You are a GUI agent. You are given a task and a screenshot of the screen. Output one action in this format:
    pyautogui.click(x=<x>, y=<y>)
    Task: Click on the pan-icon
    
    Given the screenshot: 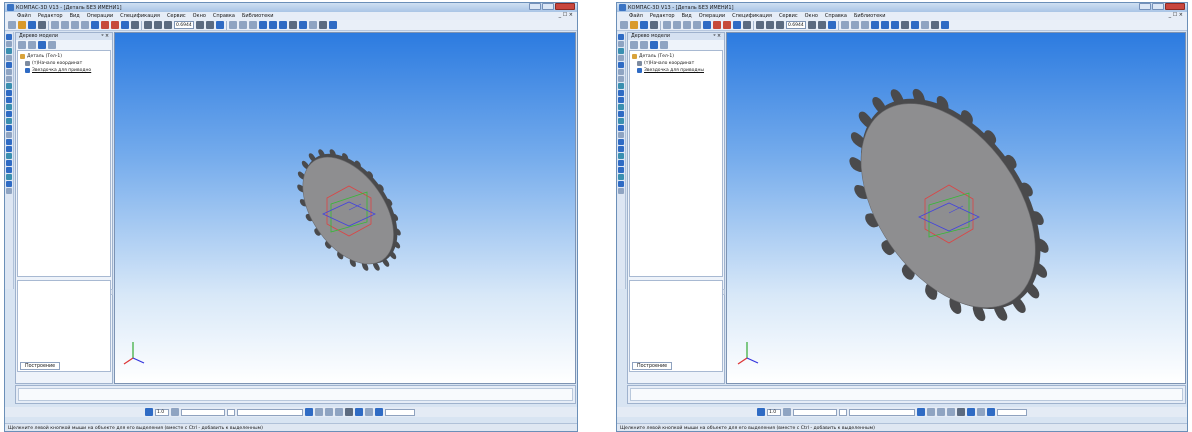 What is the action you would take?
    pyautogui.click(x=200, y=25)
    